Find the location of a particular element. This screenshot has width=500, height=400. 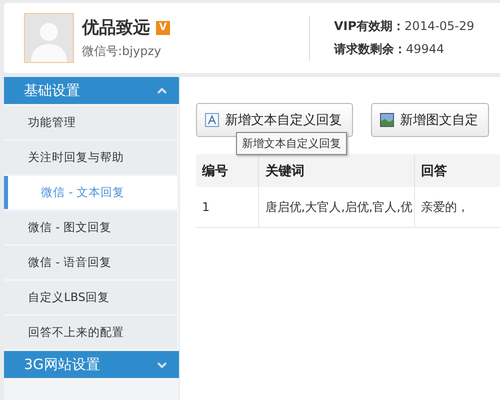

column-header: 关键词 is located at coordinates (336, 170).